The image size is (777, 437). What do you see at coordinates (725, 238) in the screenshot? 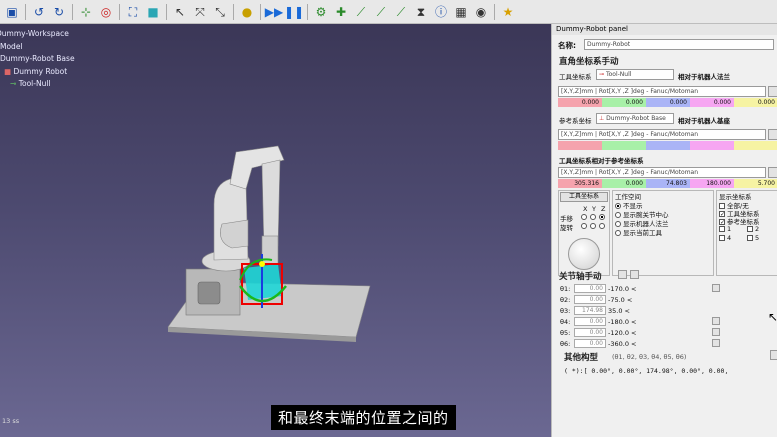
I see `display-option-4: 4` at bounding box center [725, 238].